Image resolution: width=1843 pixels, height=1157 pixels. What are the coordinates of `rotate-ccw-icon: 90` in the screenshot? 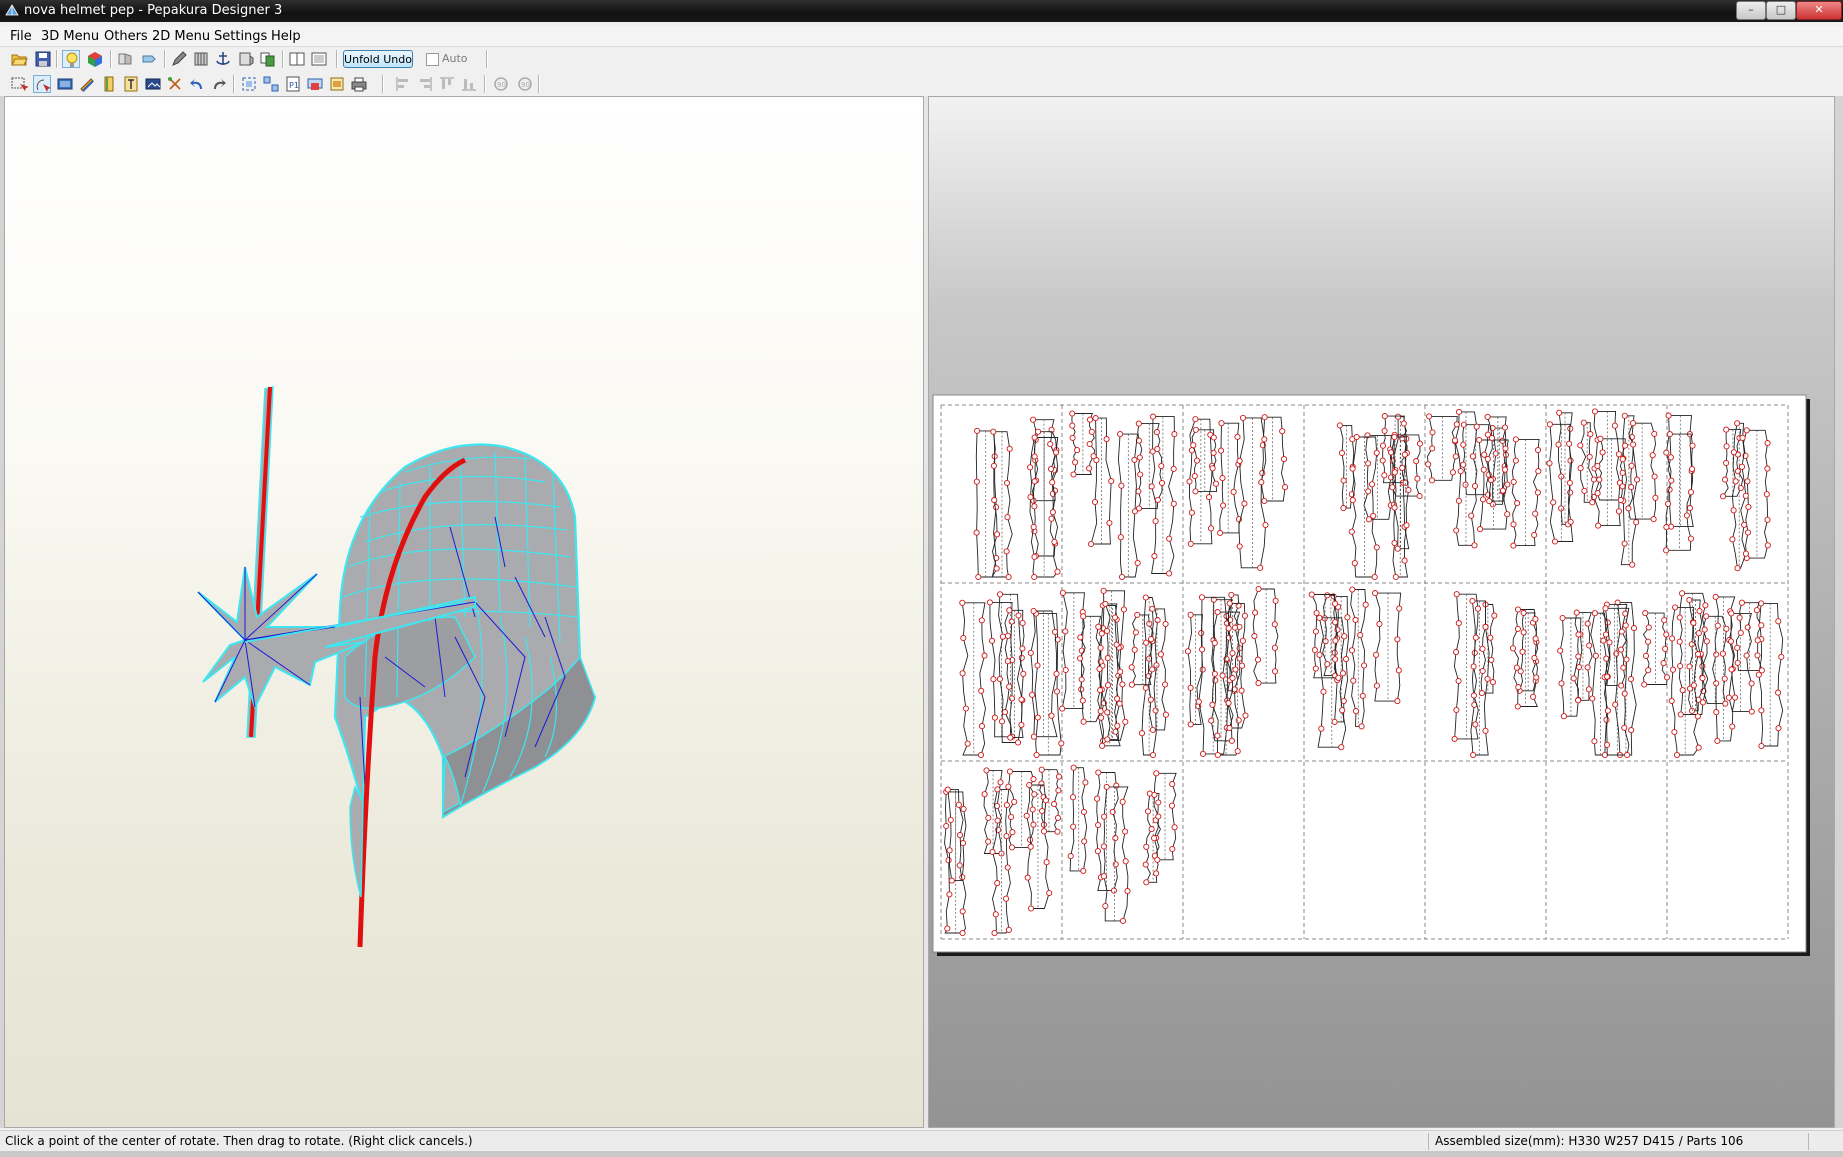 It's located at (501, 84).